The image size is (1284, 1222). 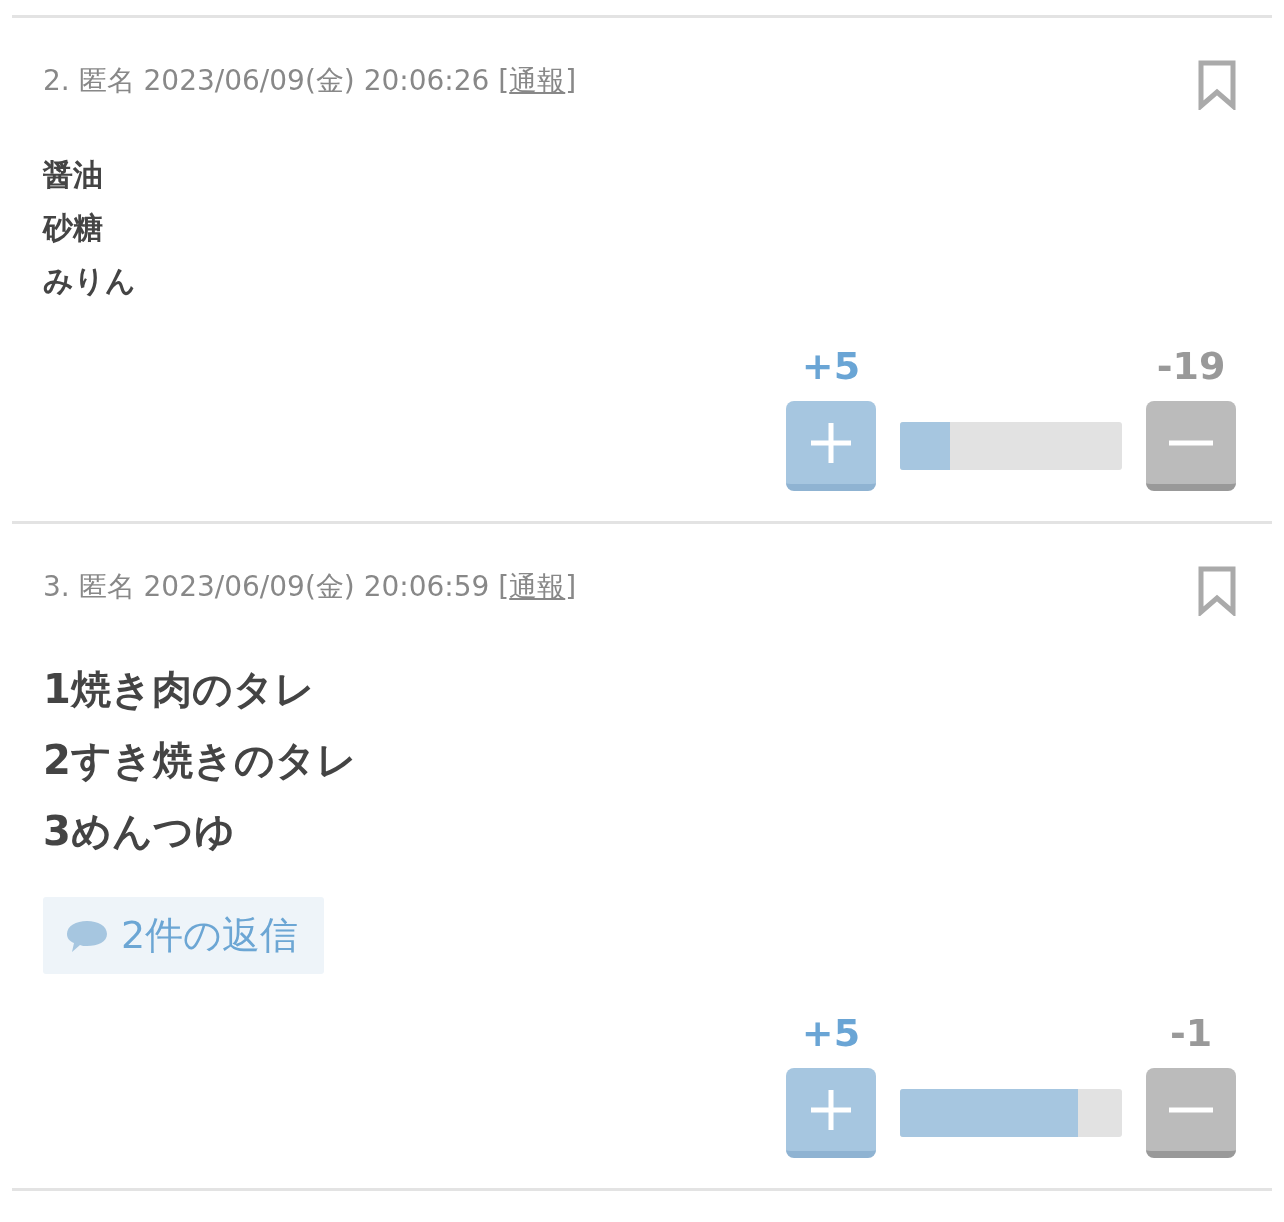 What do you see at coordinates (1191, 366) in the screenshot?
I see `minus-count: -19` at bounding box center [1191, 366].